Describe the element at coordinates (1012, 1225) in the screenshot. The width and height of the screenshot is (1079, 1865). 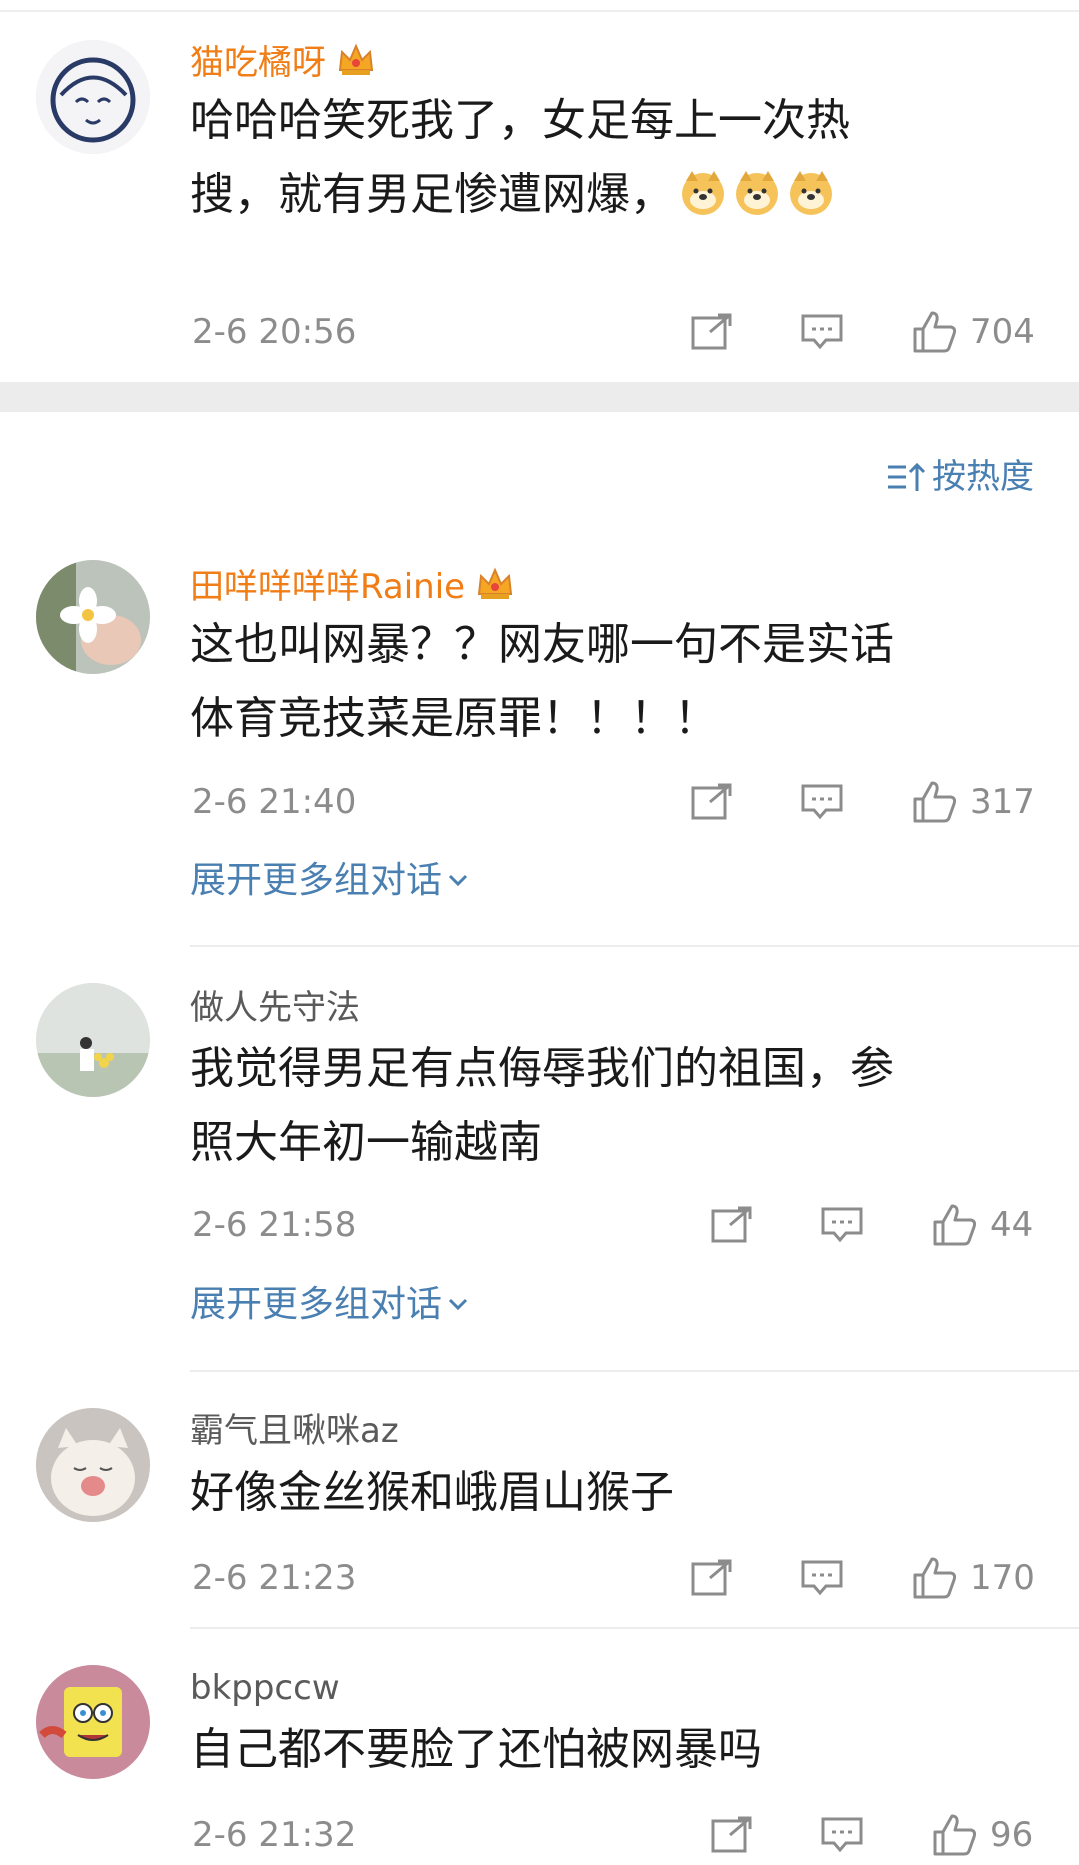
I see `like-count: 44` at that location.